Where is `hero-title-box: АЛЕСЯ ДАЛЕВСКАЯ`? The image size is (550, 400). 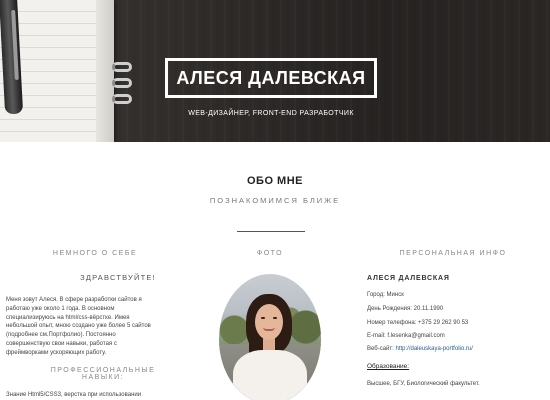
hero-title-box: АЛЕСЯ ДАЛЕВСКАЯ is located at coordinates (271, 78).